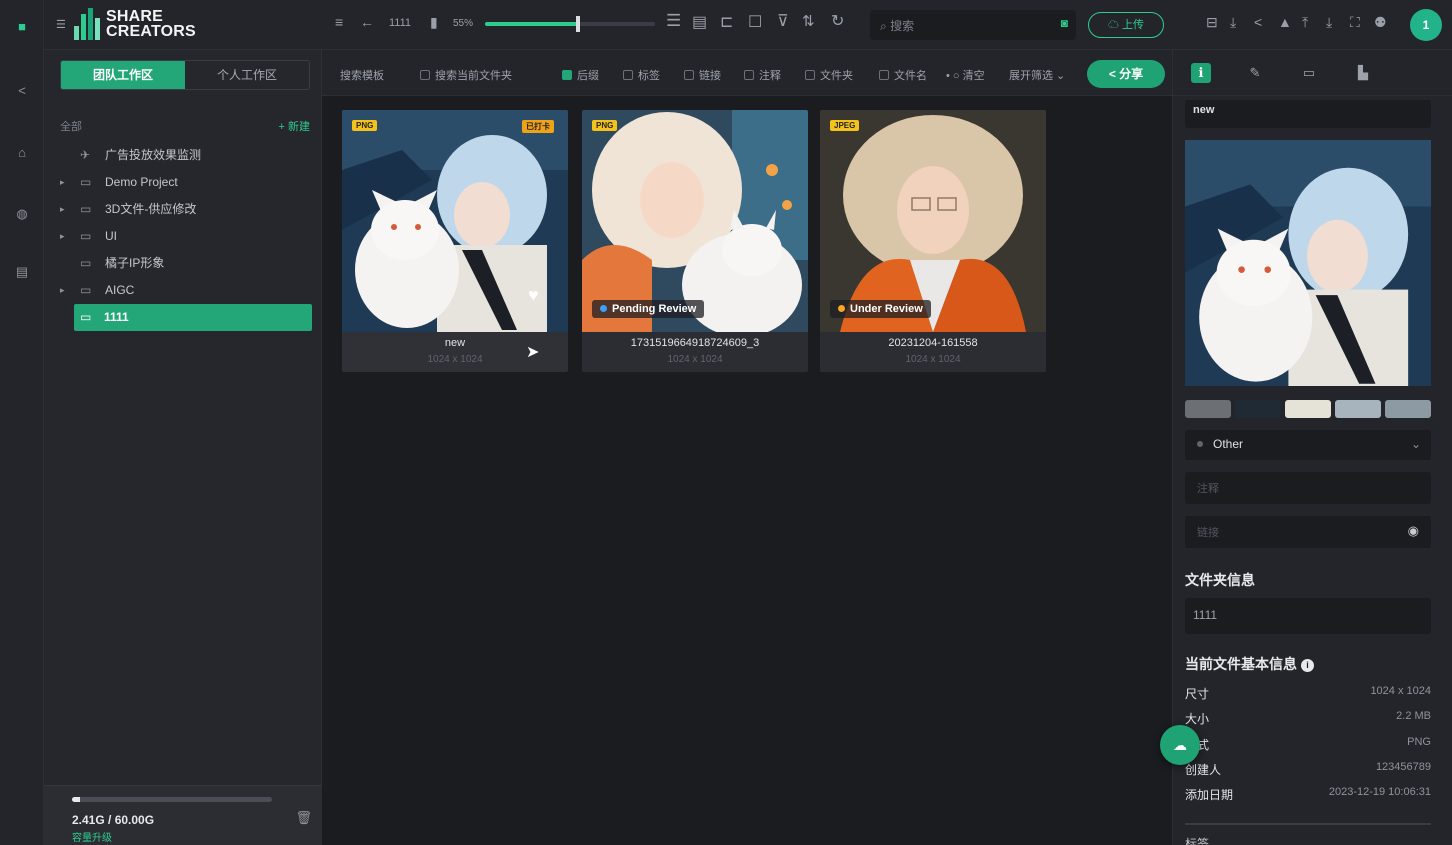  What do you see at coordinates (808, 21) in the screenshot?
I see `sort-icon: ⇅` at bounding box center [808, 21].